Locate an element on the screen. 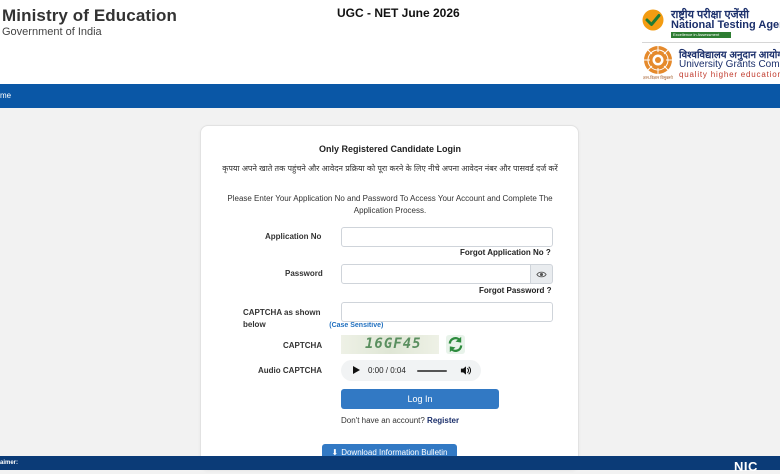 The height and width of the screenshot is (474, 780). forgot-password-link: Forgot Password ? is located at coordinates (515, 290).